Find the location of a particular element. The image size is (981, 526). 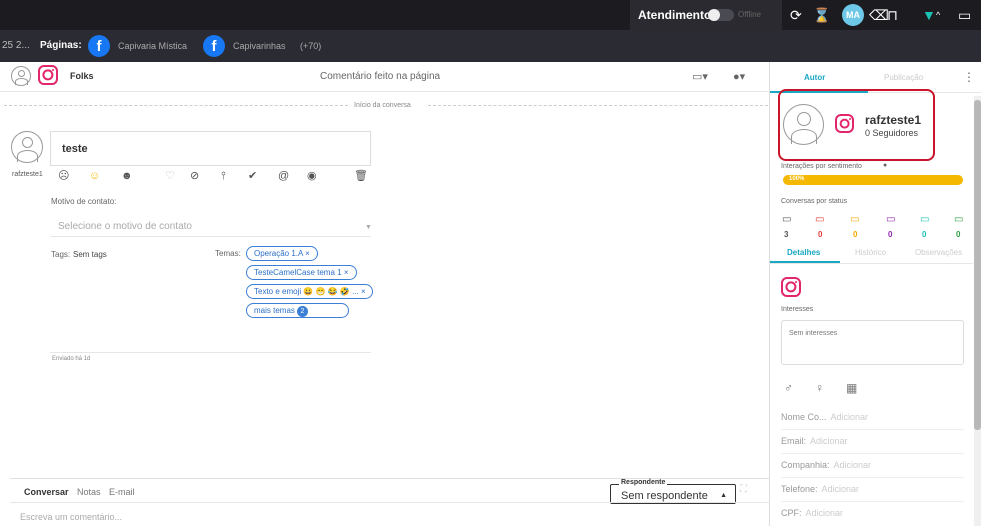

female-icon: ♀ is located at coordinates (819, 388).